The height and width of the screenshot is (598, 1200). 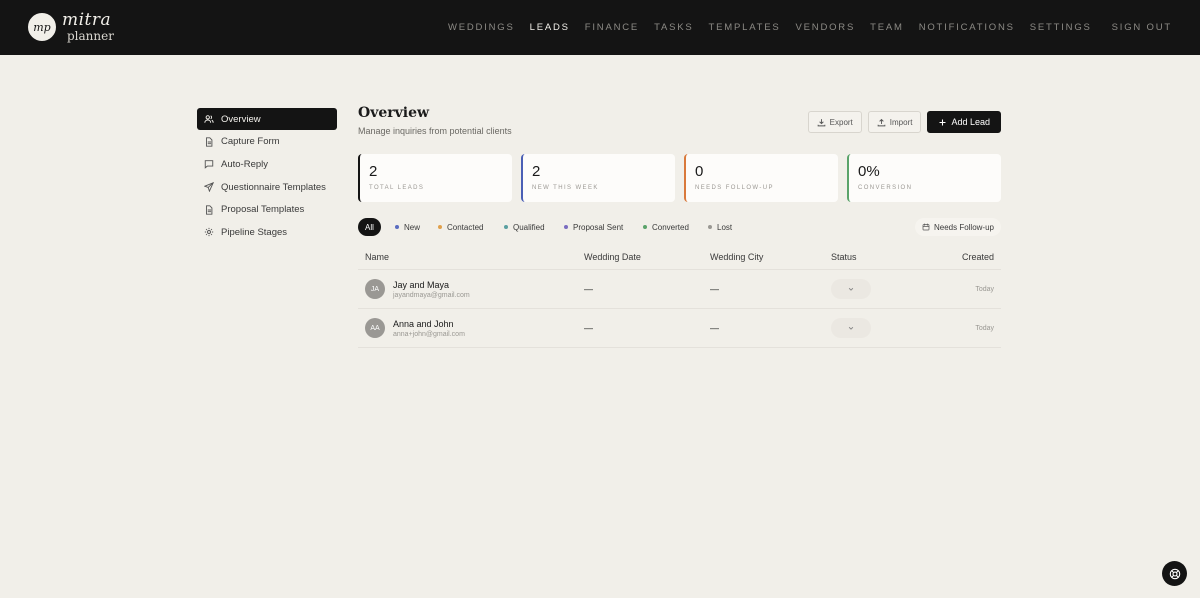 I want to click on filter-chip-contacted: Contacted, so click(x=460, y=227).